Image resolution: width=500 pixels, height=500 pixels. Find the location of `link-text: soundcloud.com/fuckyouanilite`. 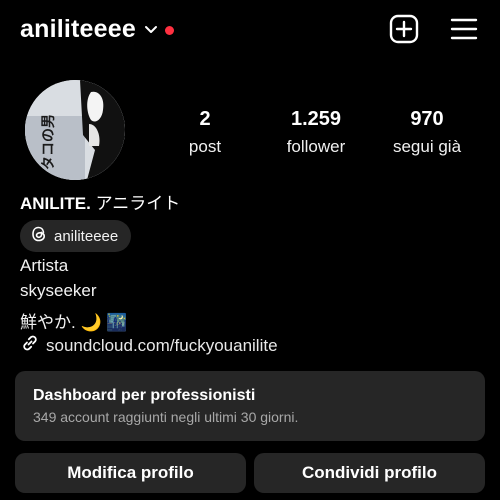

link-text: soundcloud.com/fuckyouanilite is located at coordinates (162, 345).